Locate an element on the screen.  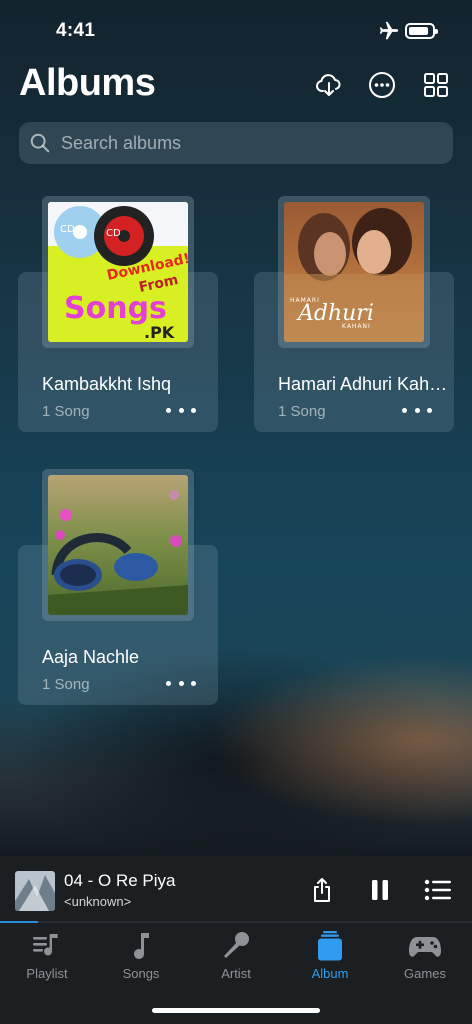
album-art-hamari-adhuri: HAMARI Adhuri KAHANI is located at coordinates (354, 272).